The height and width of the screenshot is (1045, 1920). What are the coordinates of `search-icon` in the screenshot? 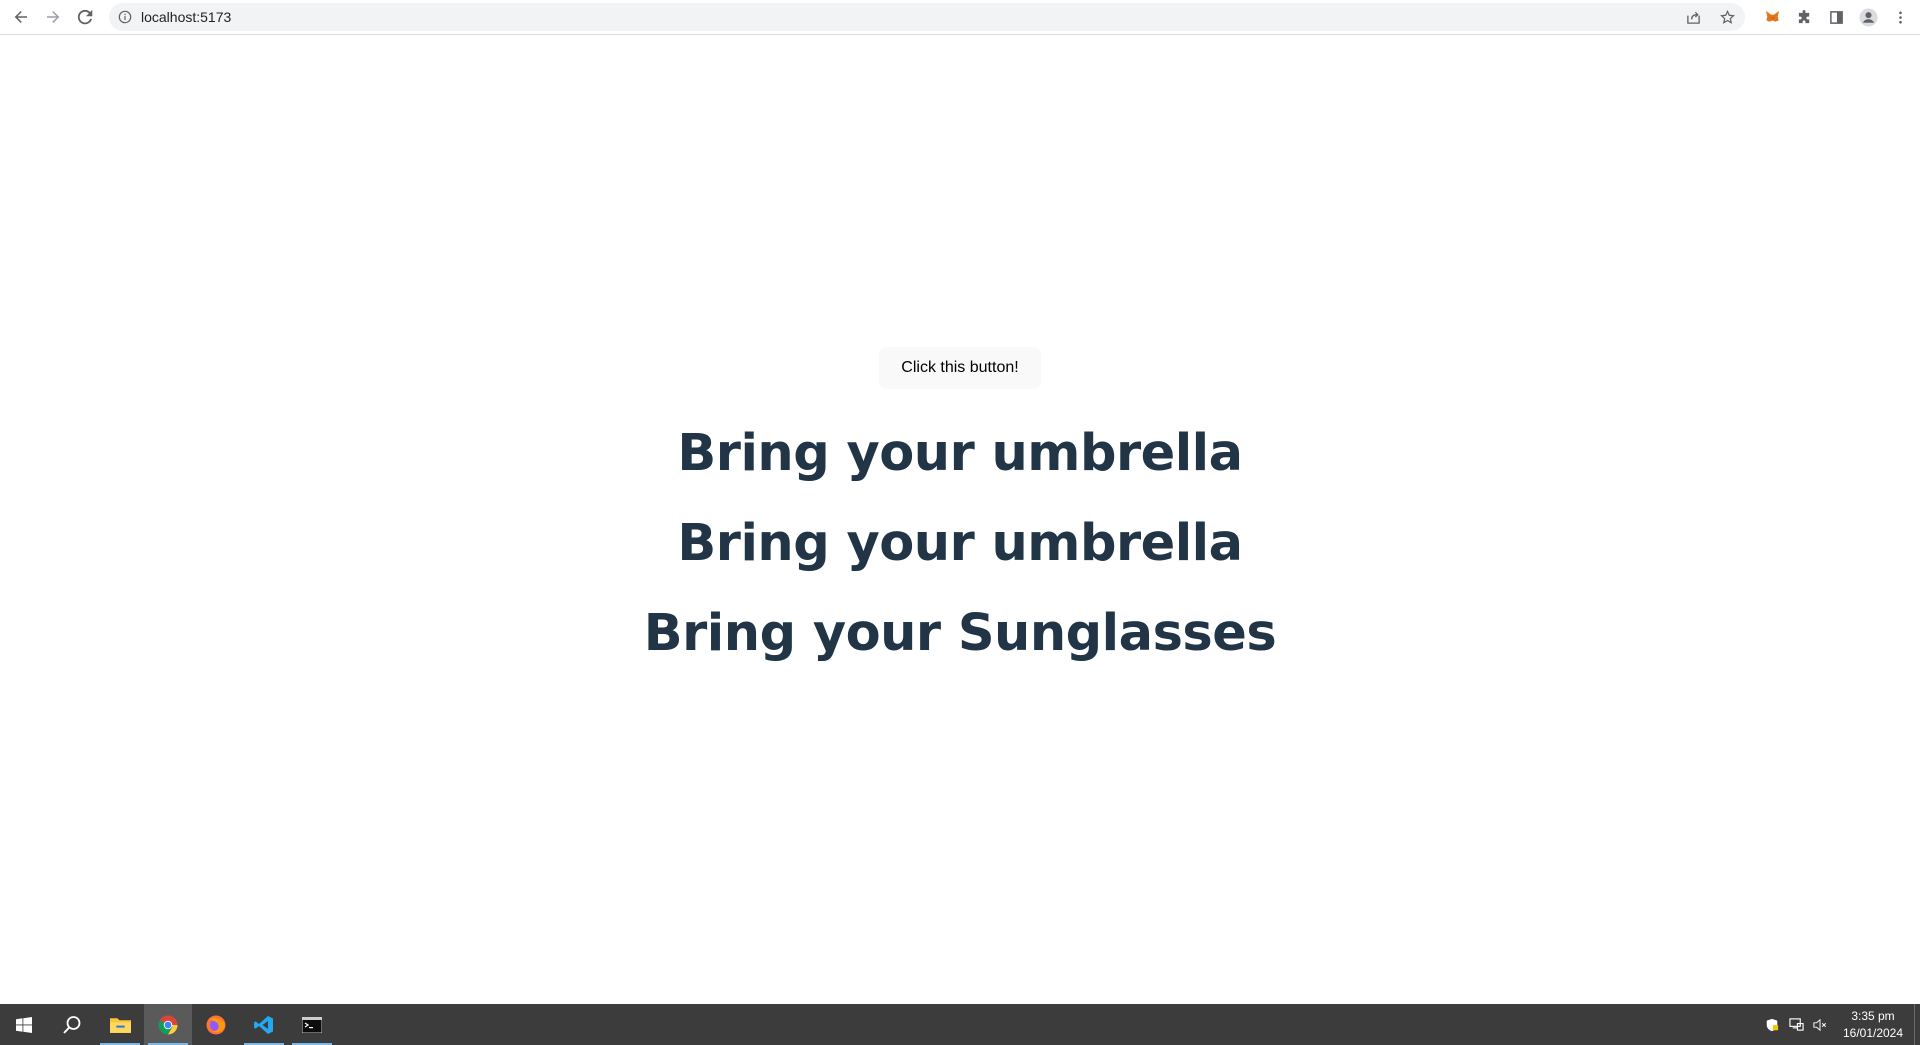 It's located at (72, 1024).